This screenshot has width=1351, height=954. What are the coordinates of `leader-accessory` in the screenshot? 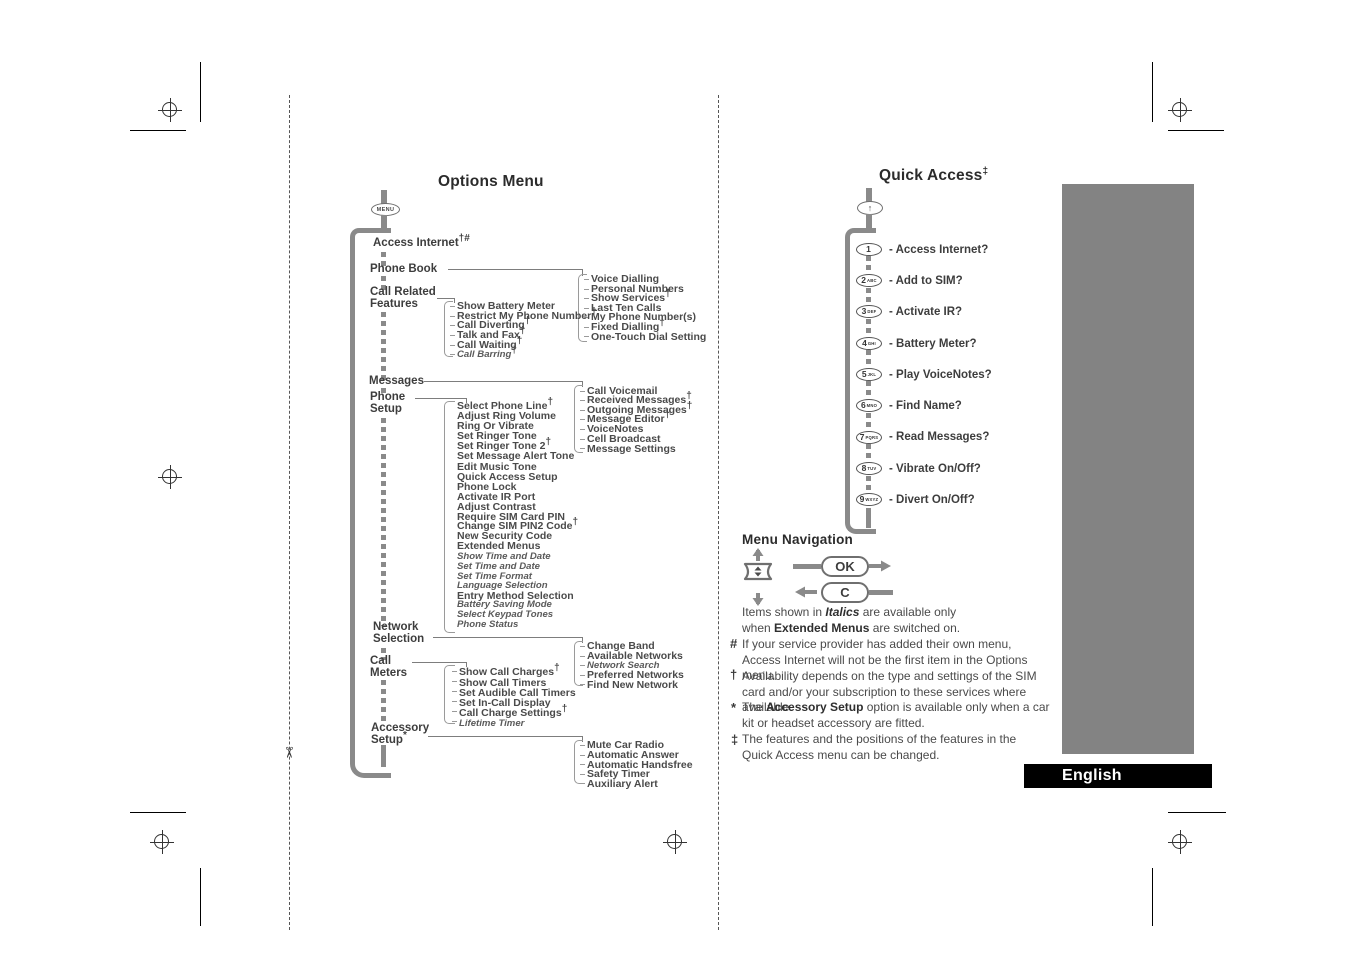 It's located at (505, 737).